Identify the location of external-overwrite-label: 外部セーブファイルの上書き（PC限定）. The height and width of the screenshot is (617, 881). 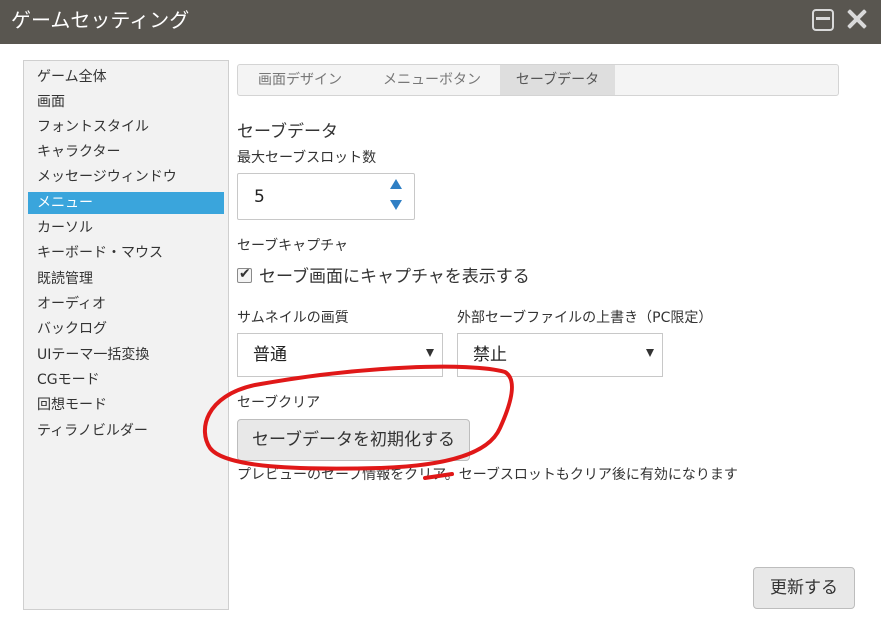
(585, 318).